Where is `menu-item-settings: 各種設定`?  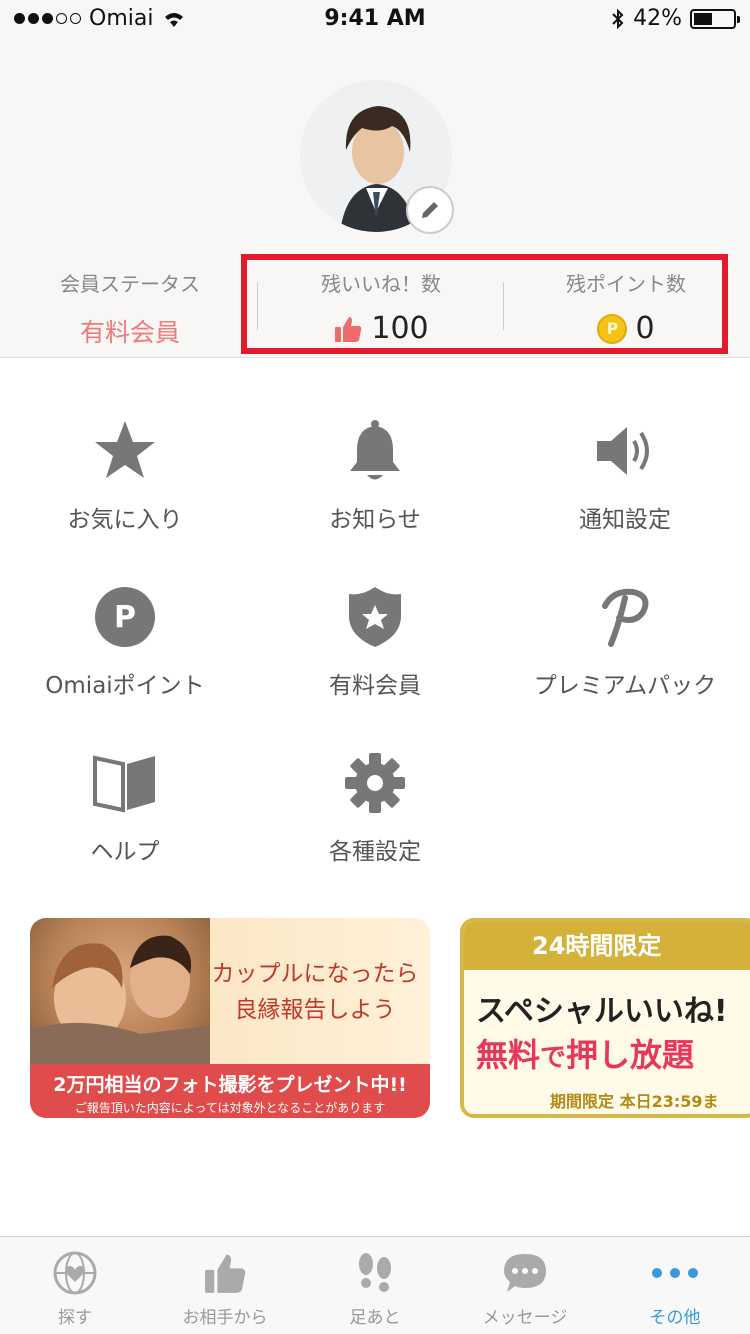
menu-item-settings: 各種設定 is located at coordinates (375, 807).